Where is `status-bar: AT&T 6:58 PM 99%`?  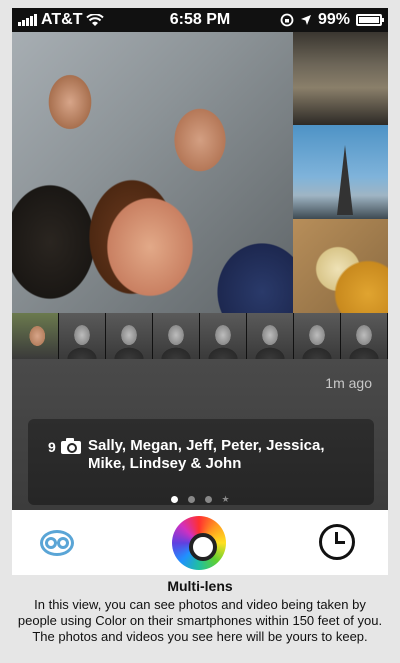 status-bar: AT&T 6:58 PM 99% is located at coordinates (200, 20).